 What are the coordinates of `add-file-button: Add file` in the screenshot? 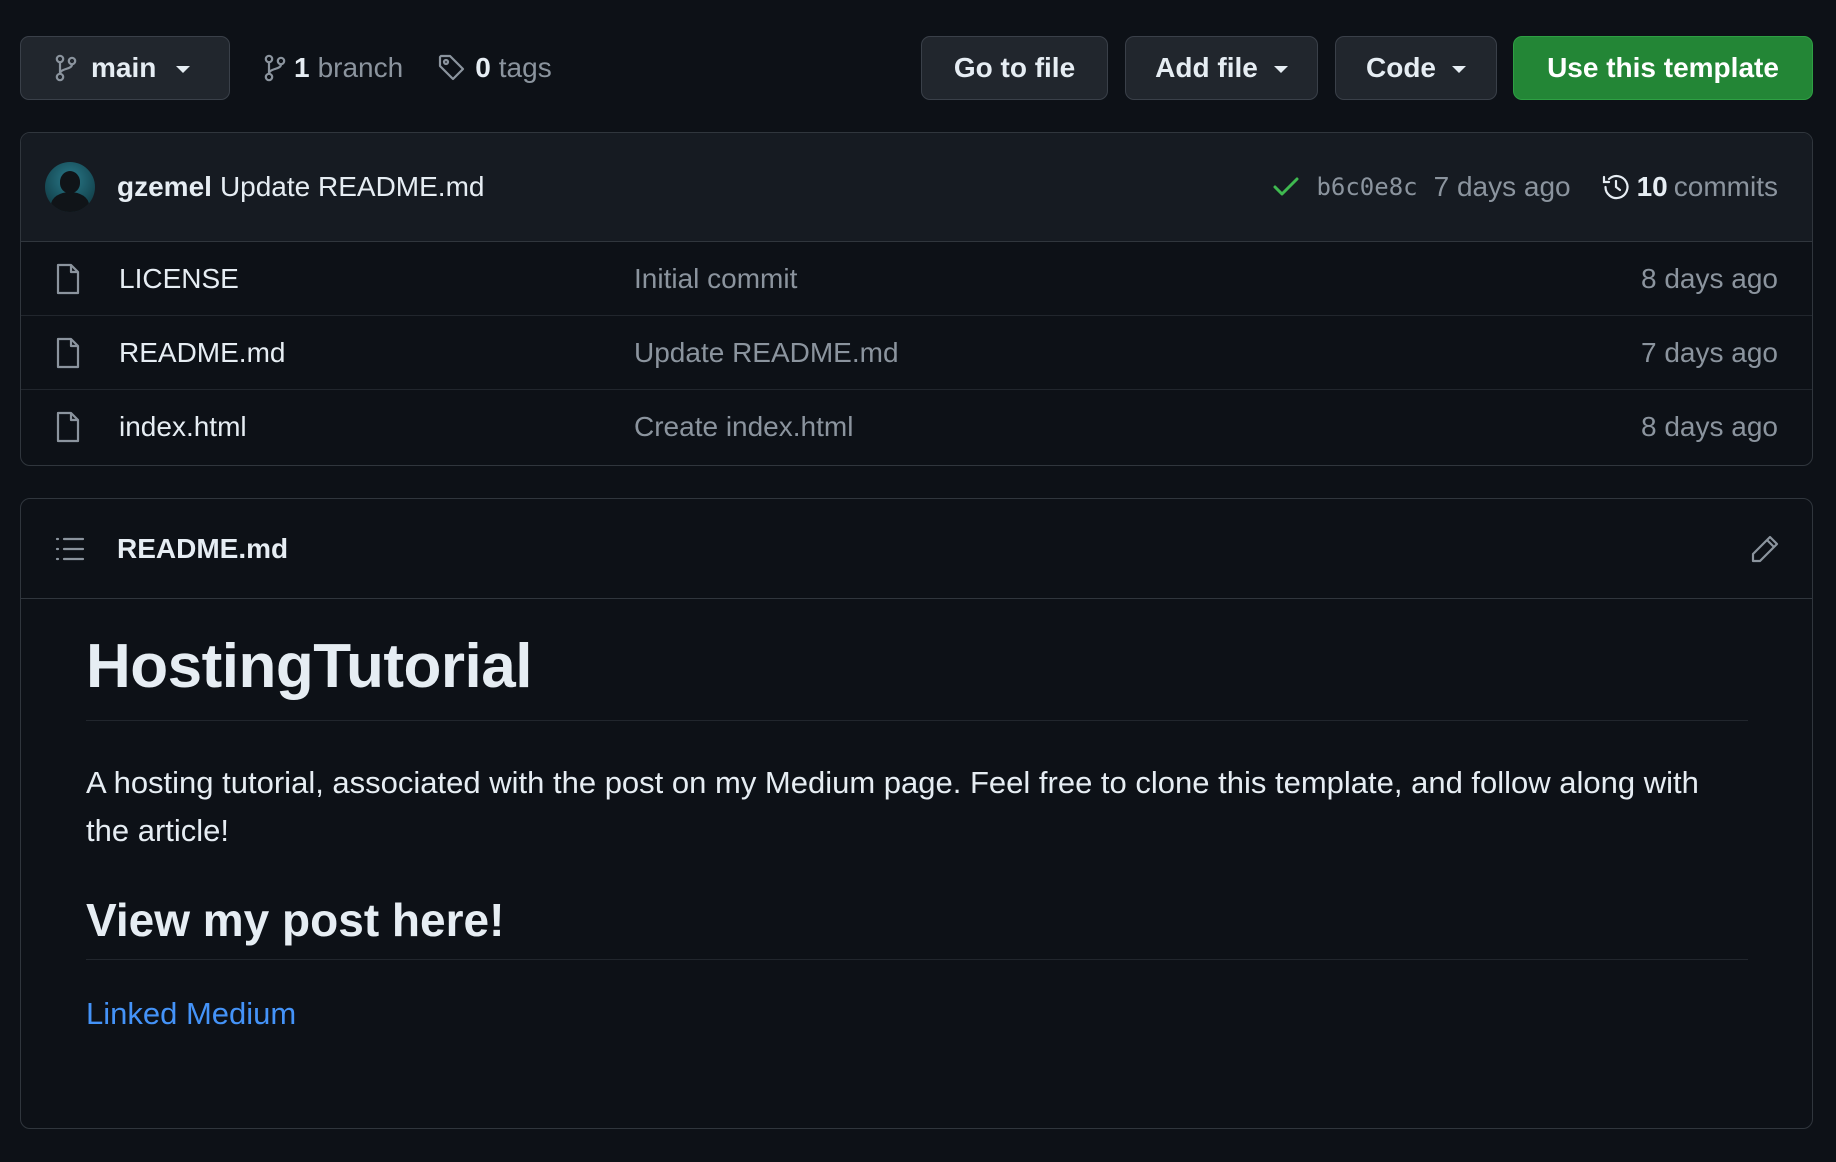 It's located at (1221, 68).